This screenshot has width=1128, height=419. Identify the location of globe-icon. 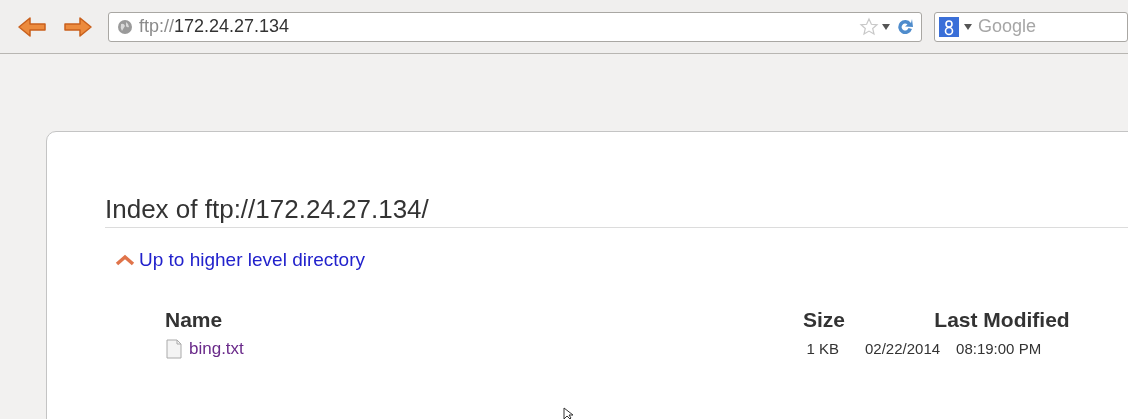
(125, 26).